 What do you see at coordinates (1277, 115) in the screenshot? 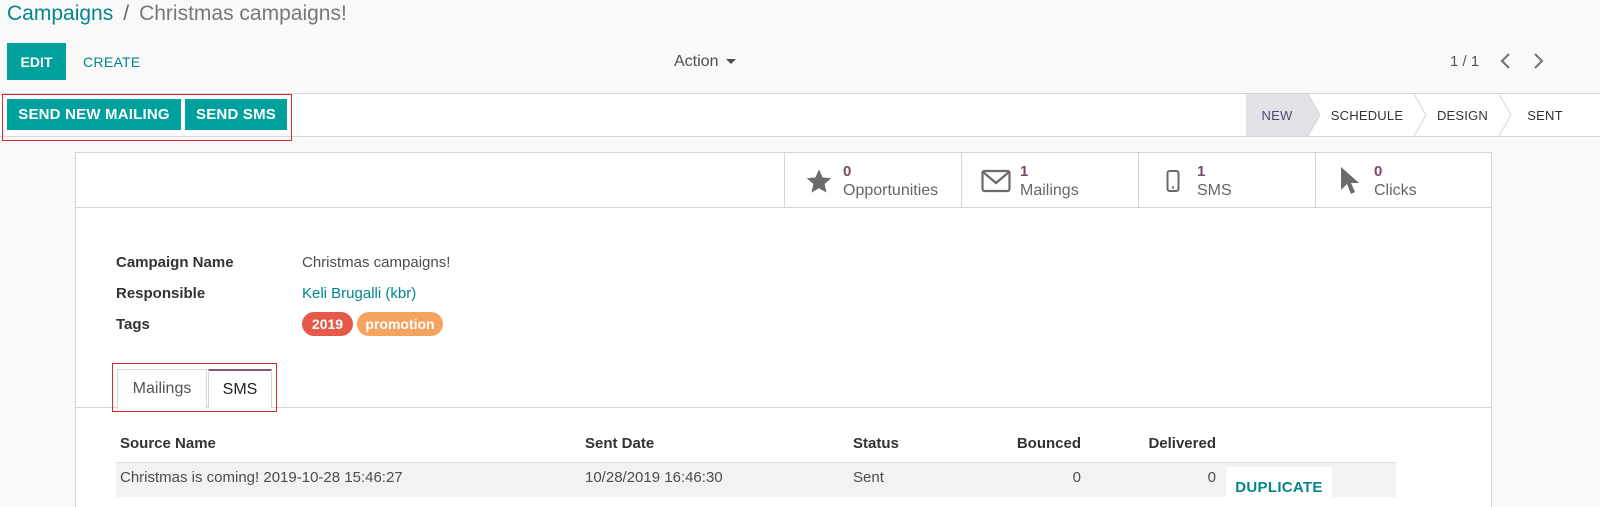
I see `stage-new: NEW` at bounding box center [1277, 115].